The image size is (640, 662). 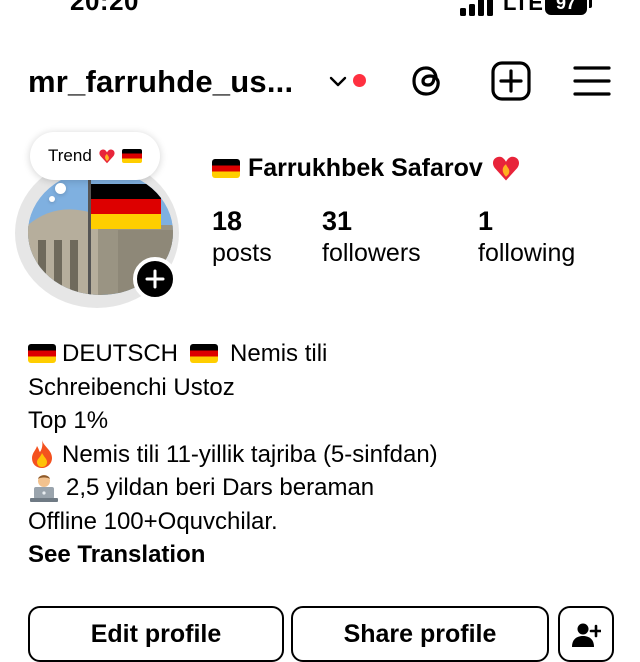 I want to click on note-text: Trend, so click(x=70, y=155).